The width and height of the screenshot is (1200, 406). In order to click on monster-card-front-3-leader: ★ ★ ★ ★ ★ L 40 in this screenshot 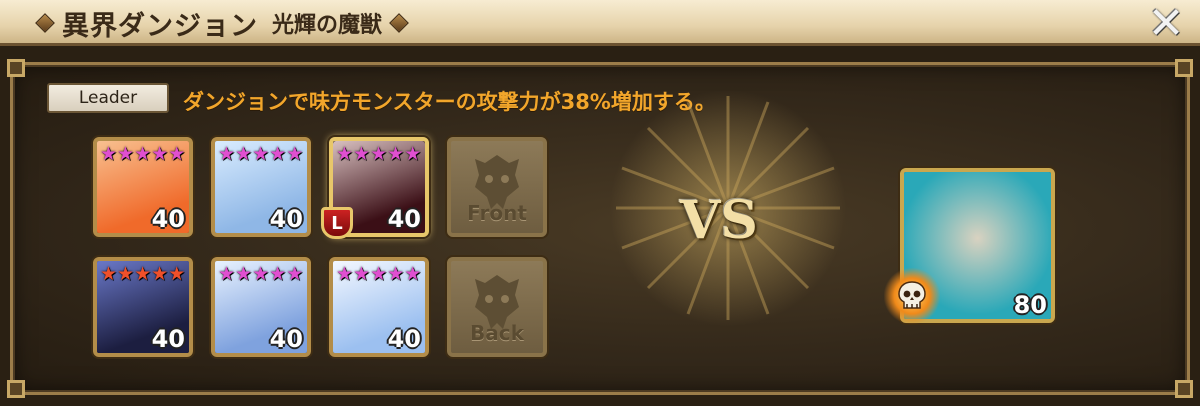, I will do `click(375, 188)`.